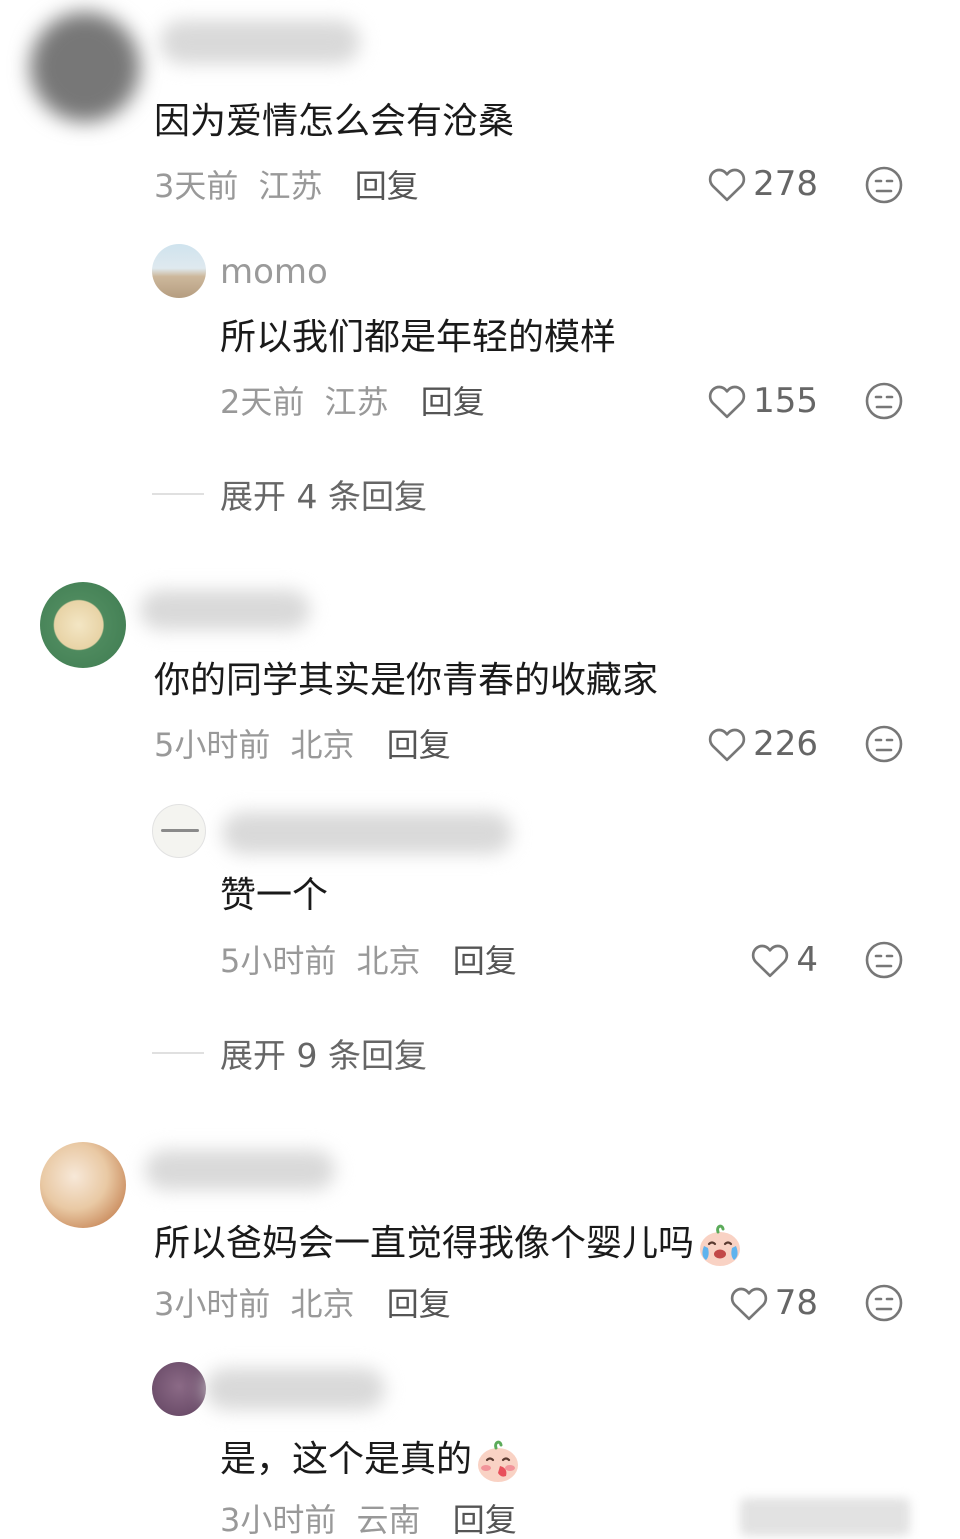  What do you see at coordinates (785, 744) in the screenshot?
I see `like-count: 226` at bounding box center [785, 744].